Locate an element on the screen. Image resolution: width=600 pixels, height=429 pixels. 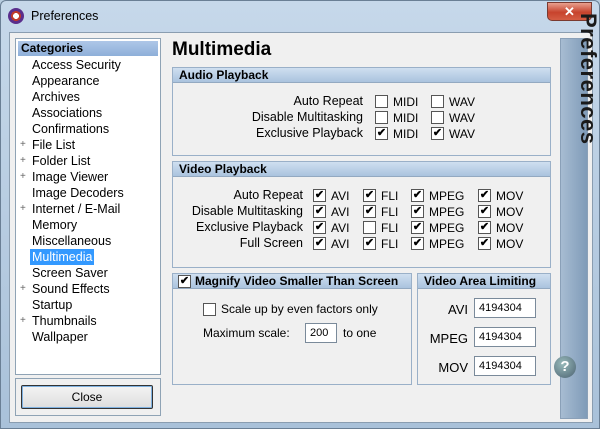
video-row-label: Full Screen is located at coordinates (271, 243).